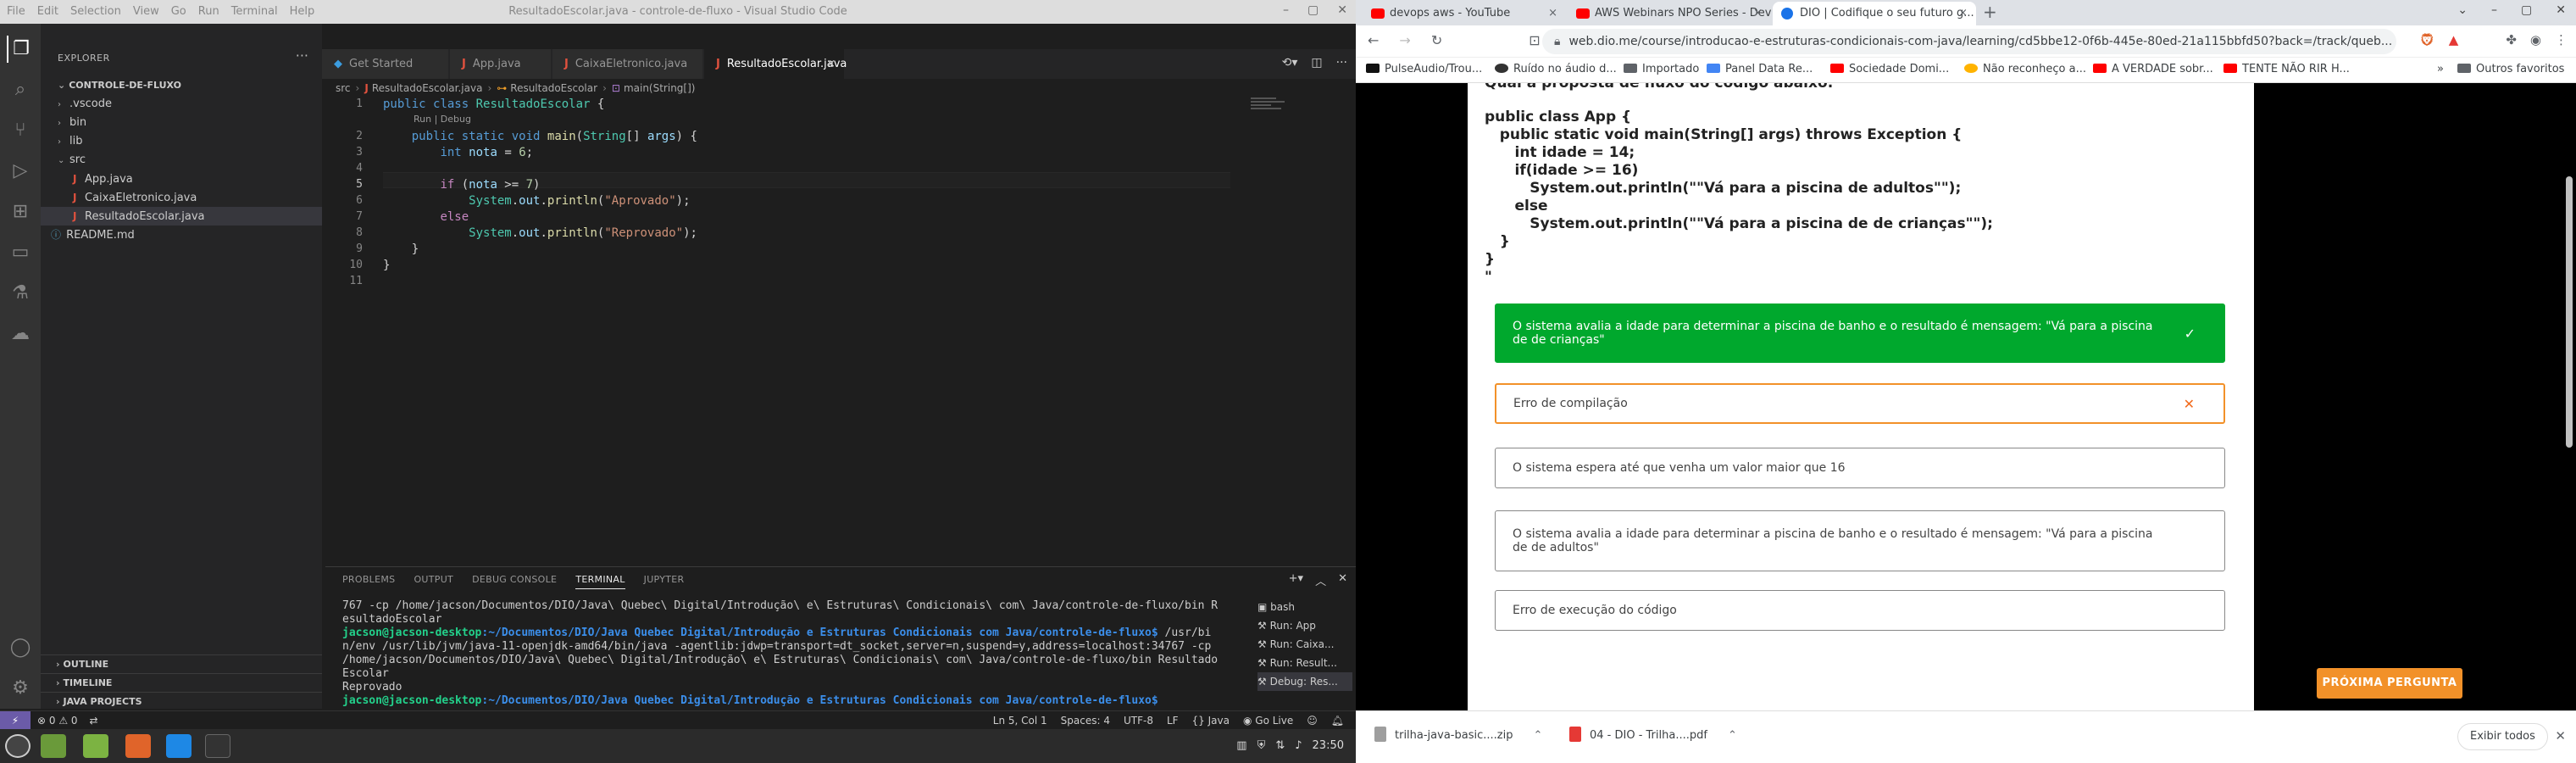 The width and height of the screenshot is (2576, 763). I want to click on more-actions-icon: ···, so click(302, 55).